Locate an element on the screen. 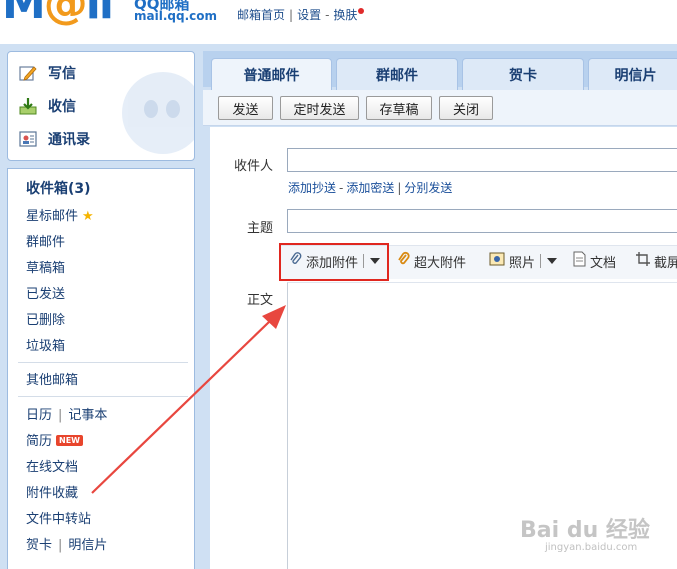 This screenshot has width=677, height=569. screenshot-label: 截屏 is located at coordinates (665, 263).